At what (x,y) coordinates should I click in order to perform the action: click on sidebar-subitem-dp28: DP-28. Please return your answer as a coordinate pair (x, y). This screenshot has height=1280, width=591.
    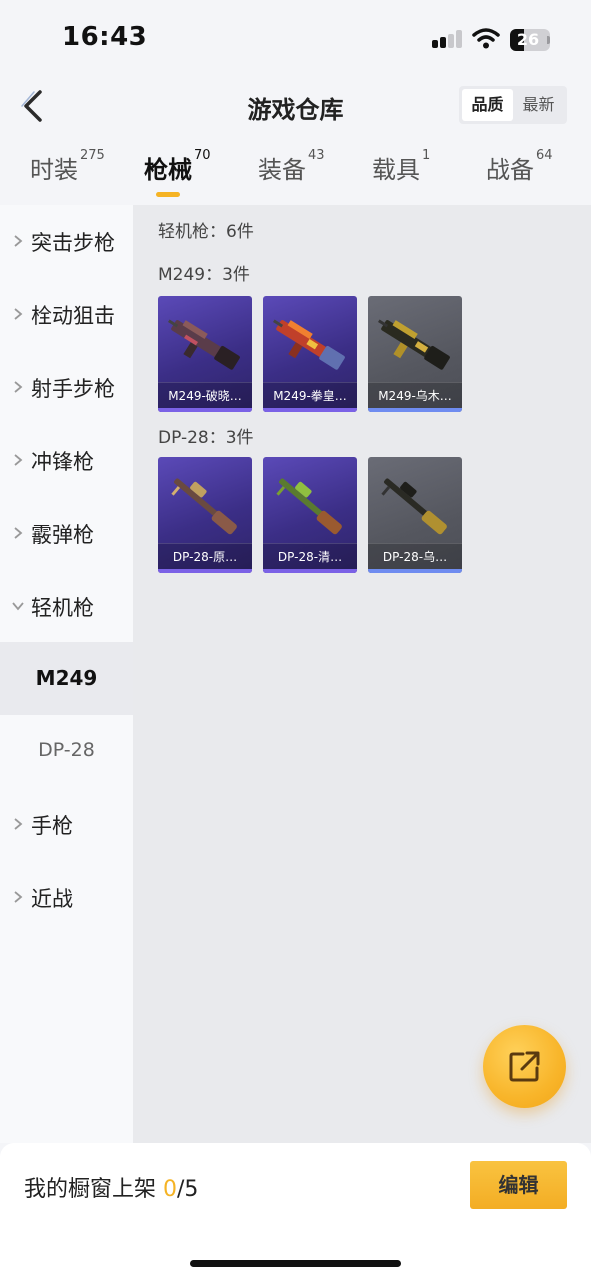
    Looking at the image, I should click on (66, 751).